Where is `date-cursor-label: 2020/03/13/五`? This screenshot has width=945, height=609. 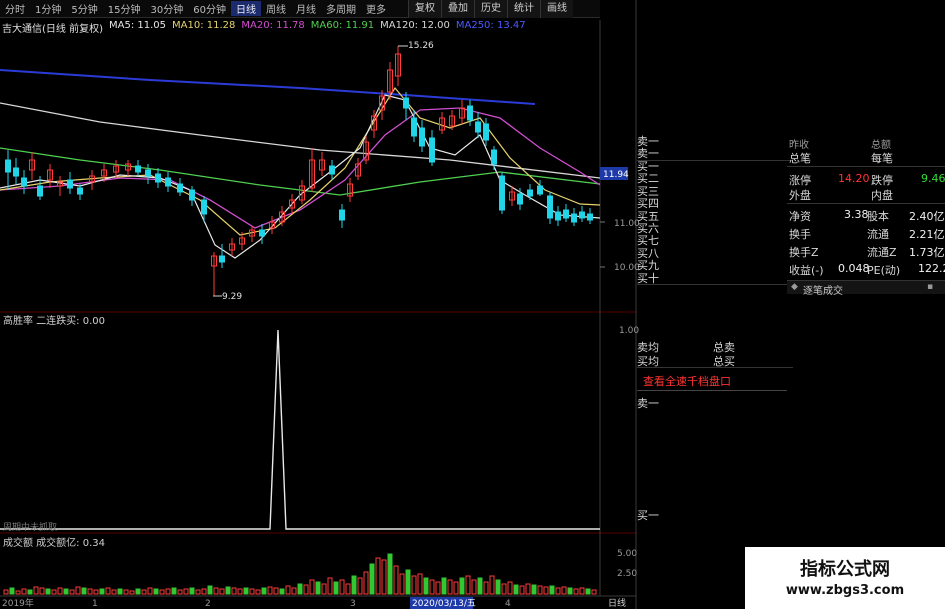 date-cursor-label: 2020/03/13/五 is located at coordinates (444, 604).